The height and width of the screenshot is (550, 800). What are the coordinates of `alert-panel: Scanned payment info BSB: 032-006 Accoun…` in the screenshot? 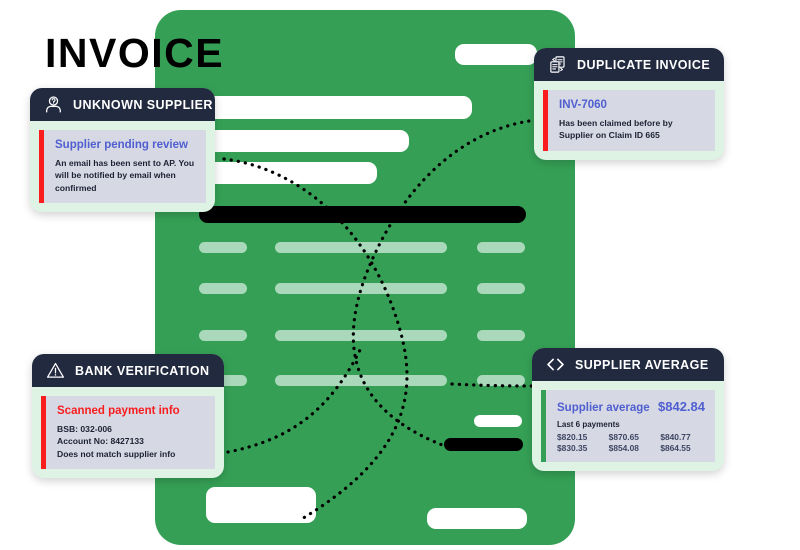 It's located at (128, 433).